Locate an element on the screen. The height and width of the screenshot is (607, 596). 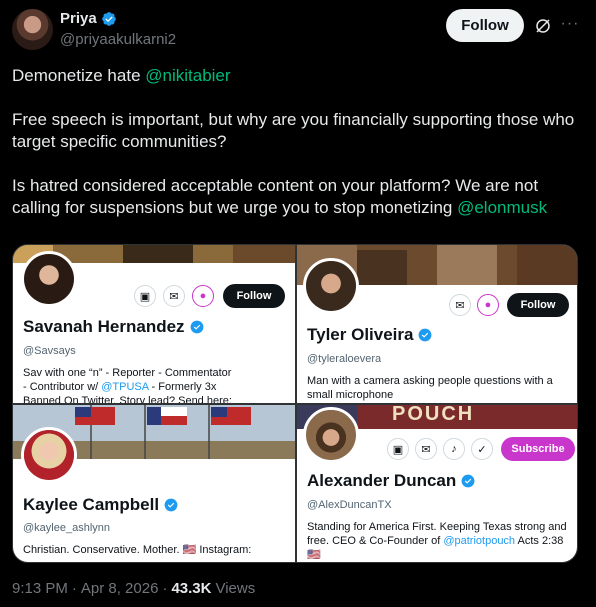
profile-handle: @AlexDuncanTX is located at coordinates (349, 505).